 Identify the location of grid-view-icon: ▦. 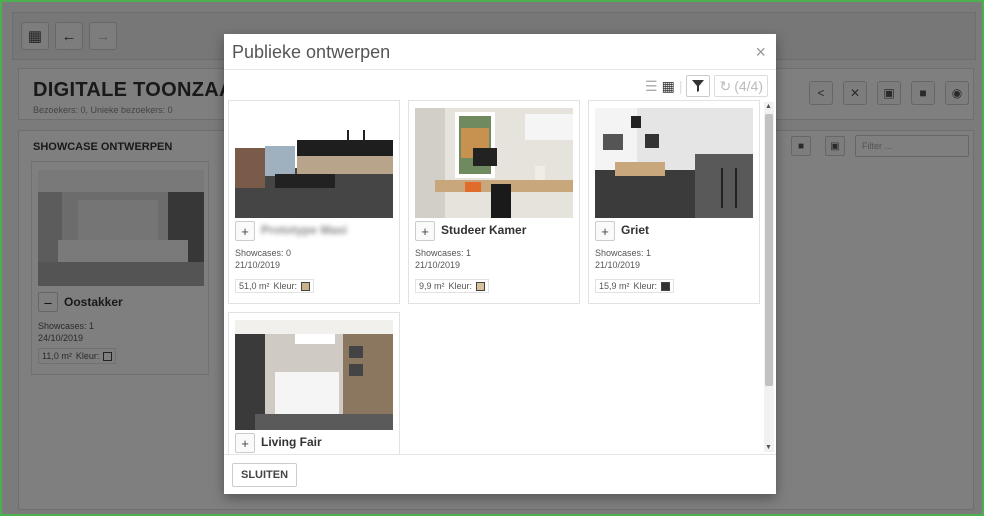
(668, 86).